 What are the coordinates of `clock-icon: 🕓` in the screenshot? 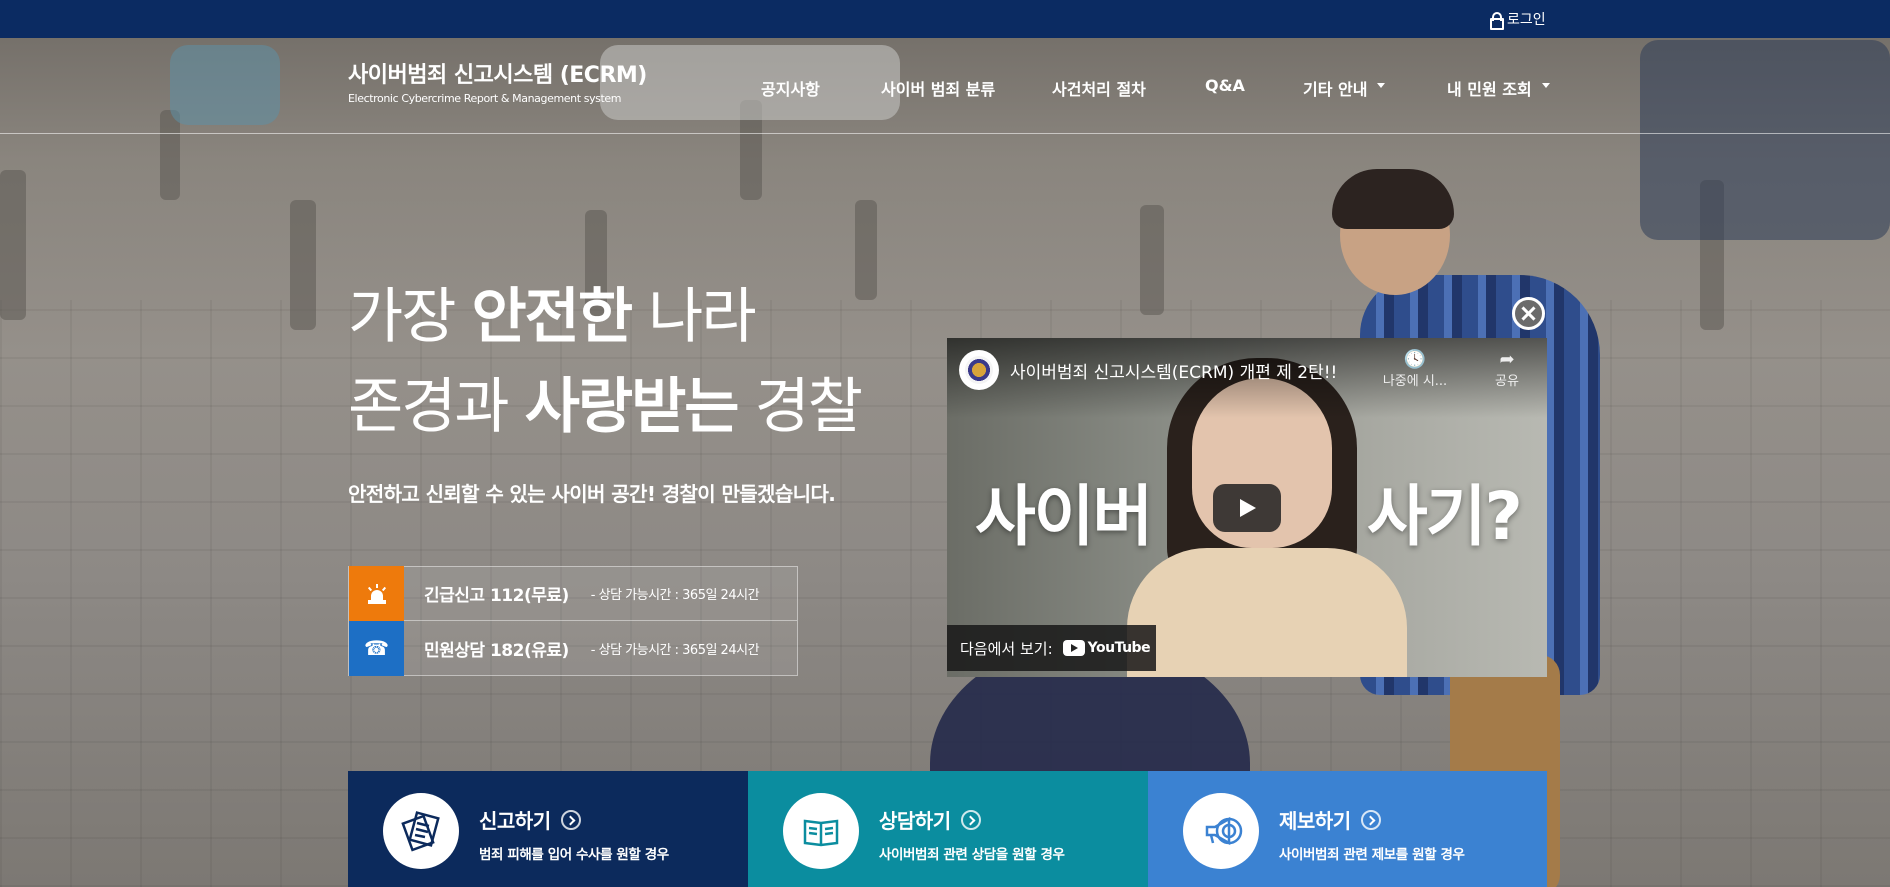 It's located at (1415, 359).